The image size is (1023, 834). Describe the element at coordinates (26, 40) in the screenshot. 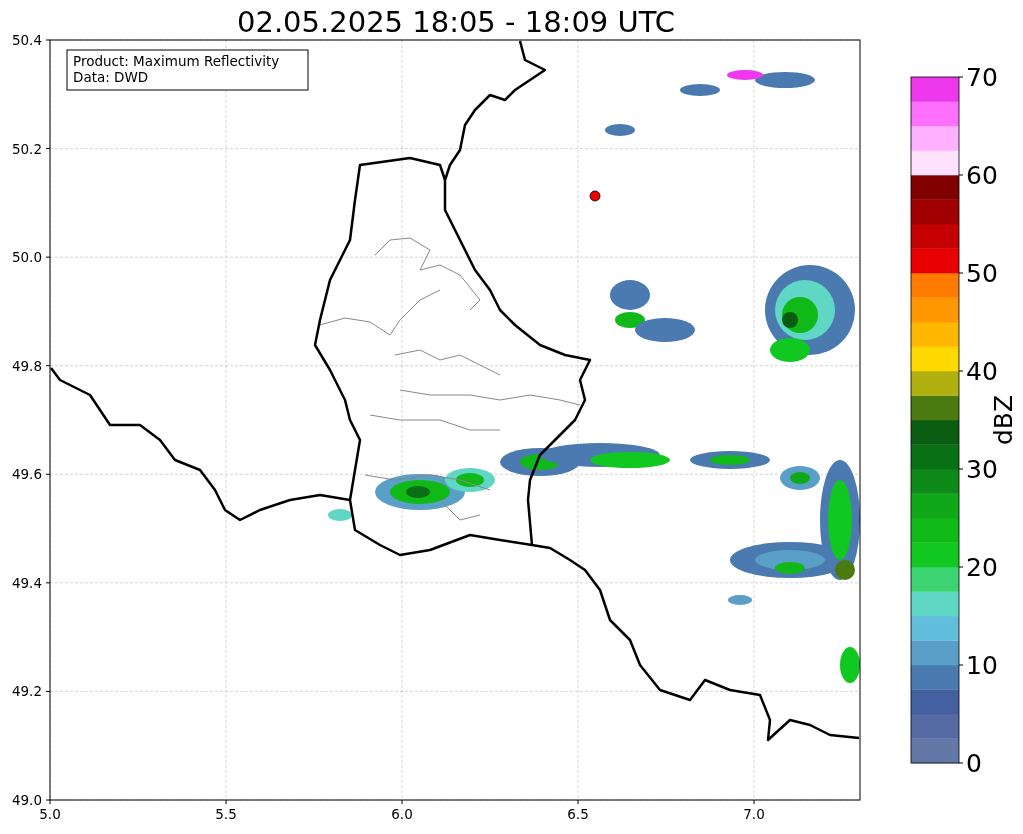

I see `y-tick-label: 50.4` at that location.